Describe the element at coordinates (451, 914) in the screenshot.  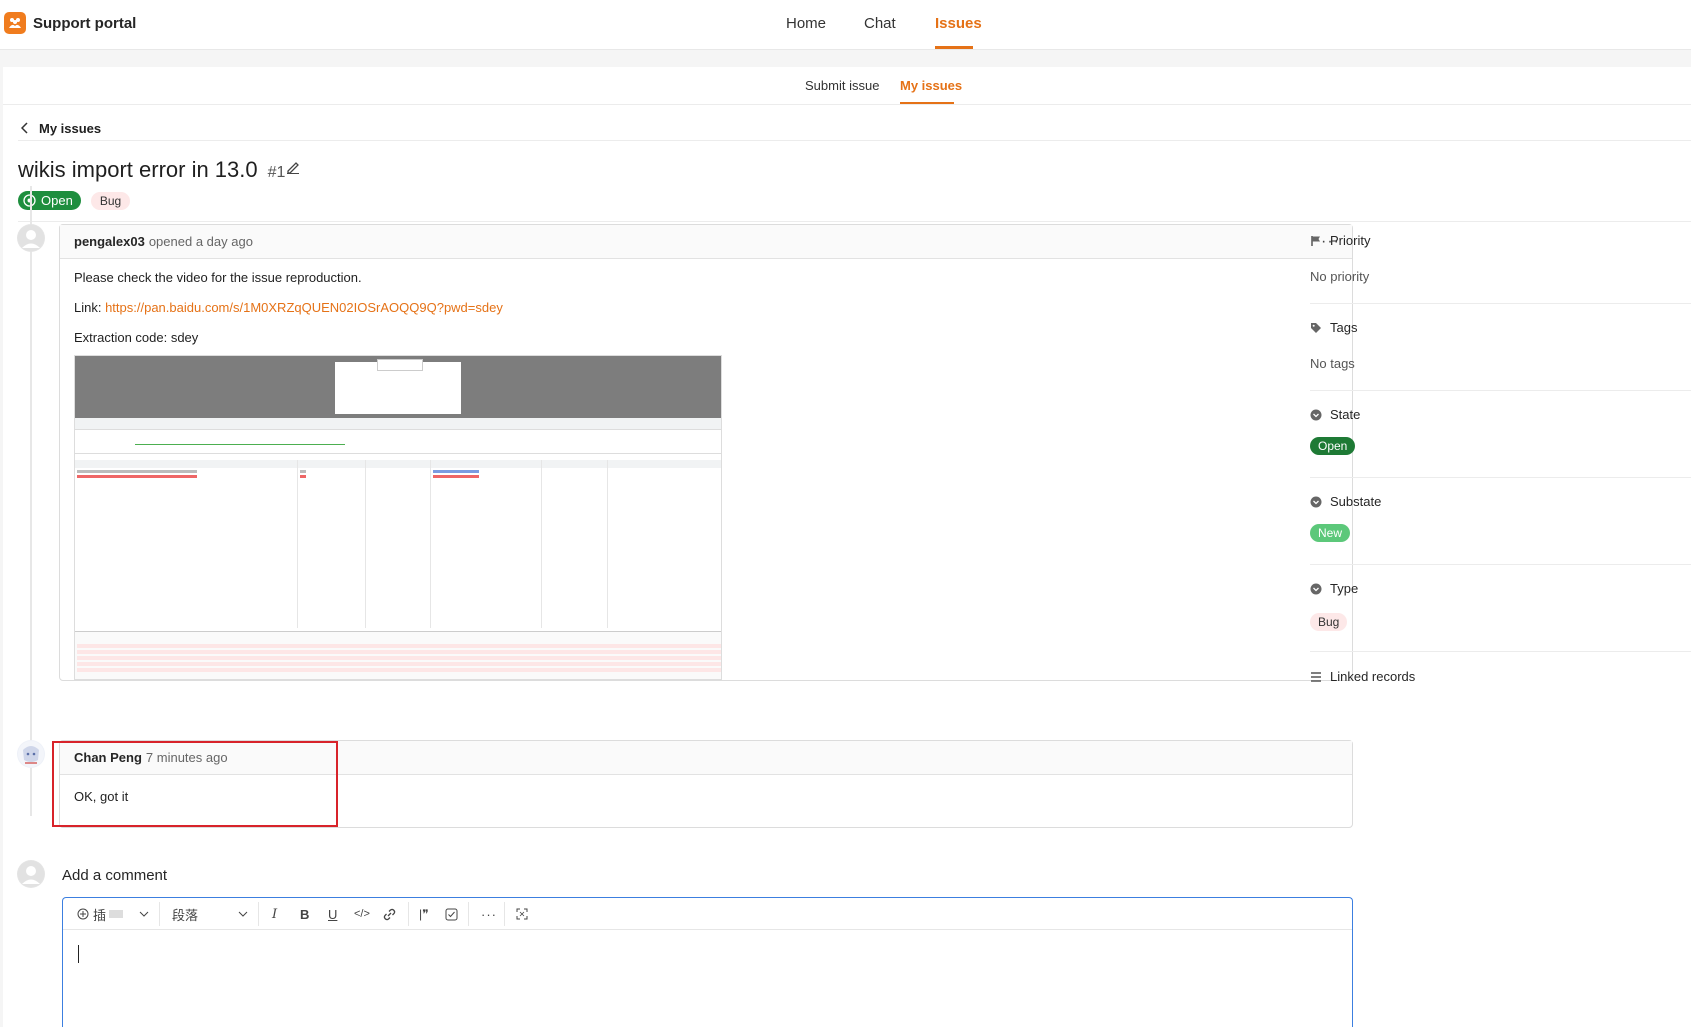
I see `checklist-icon` at that location.